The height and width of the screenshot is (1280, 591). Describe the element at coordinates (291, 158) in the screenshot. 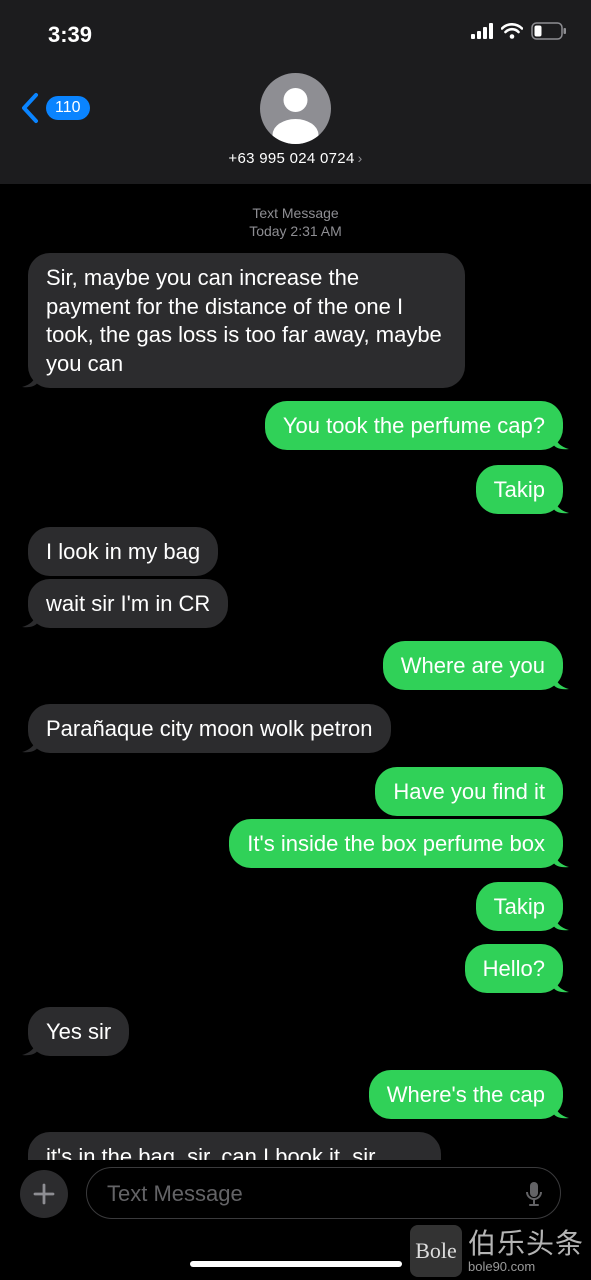

I see `contact-number-label: +63 995 024 0724` at that location.